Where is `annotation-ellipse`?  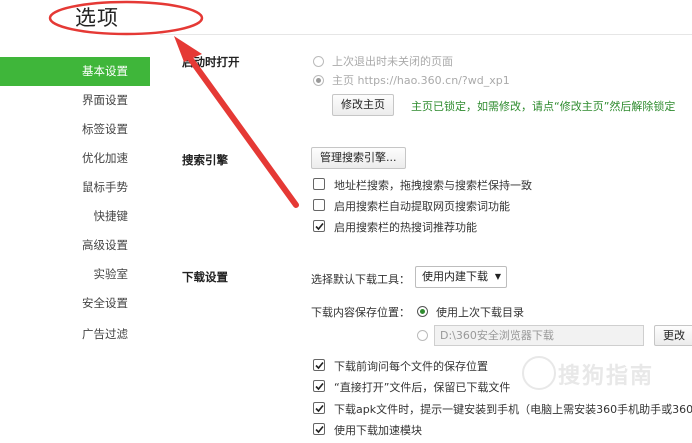 annotation-ellipse is located at coordinates (126, 18).